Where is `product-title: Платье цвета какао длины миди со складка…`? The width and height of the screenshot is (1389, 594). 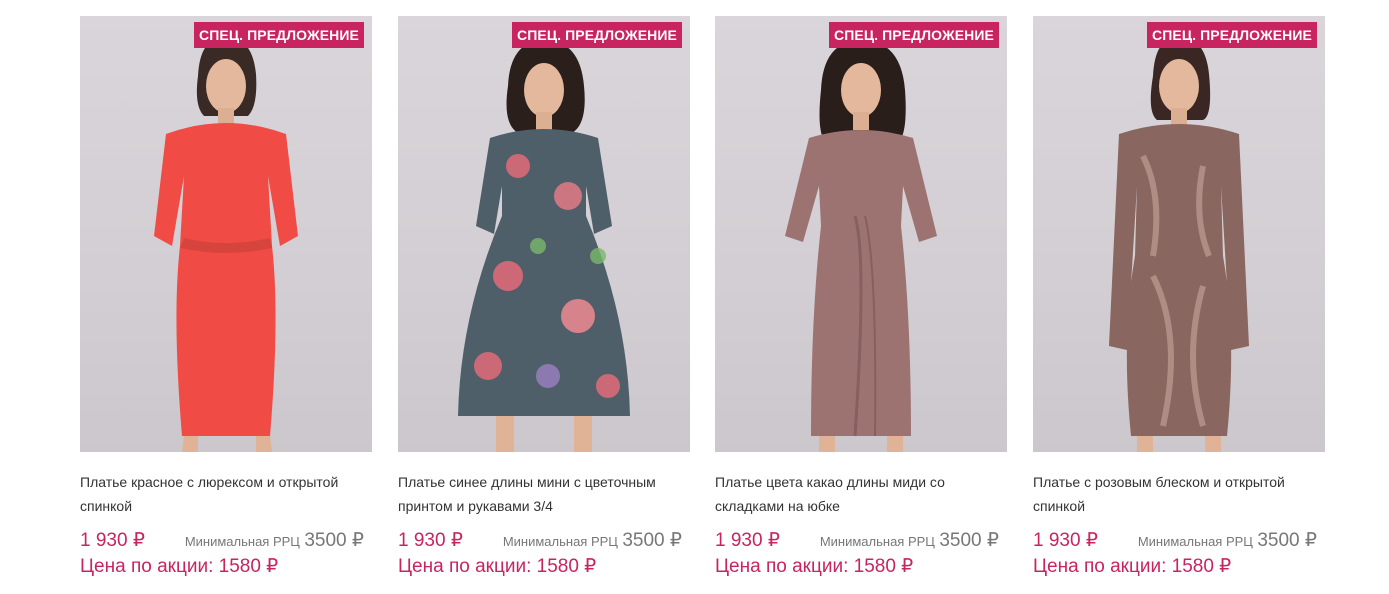 product-title: Платье цвета какао длины миди со складка… is located at coordinates (855, 494).